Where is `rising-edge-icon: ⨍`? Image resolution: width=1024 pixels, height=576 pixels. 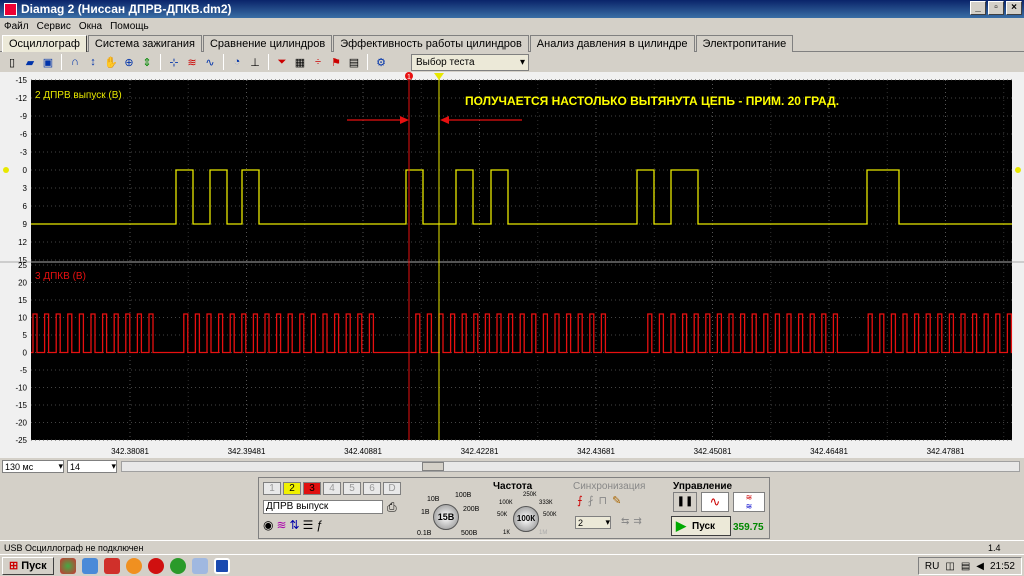 rising-edge-icon: ⨍ is located at coordinates (580, 500).